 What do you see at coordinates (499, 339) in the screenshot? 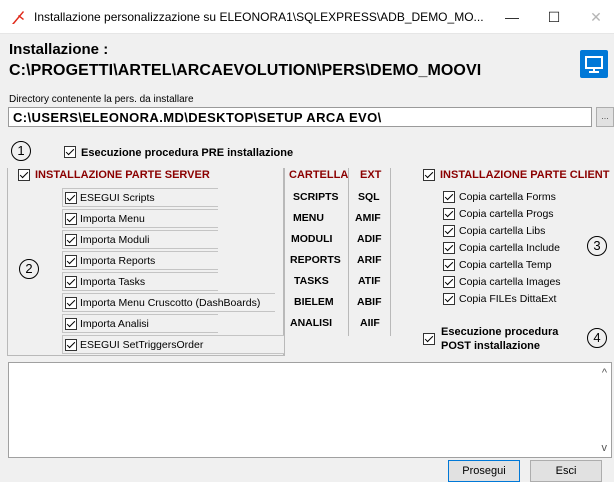
I see `post-install-label: Esecuzione procedura POST installazione` at bounding box center [499, 339].